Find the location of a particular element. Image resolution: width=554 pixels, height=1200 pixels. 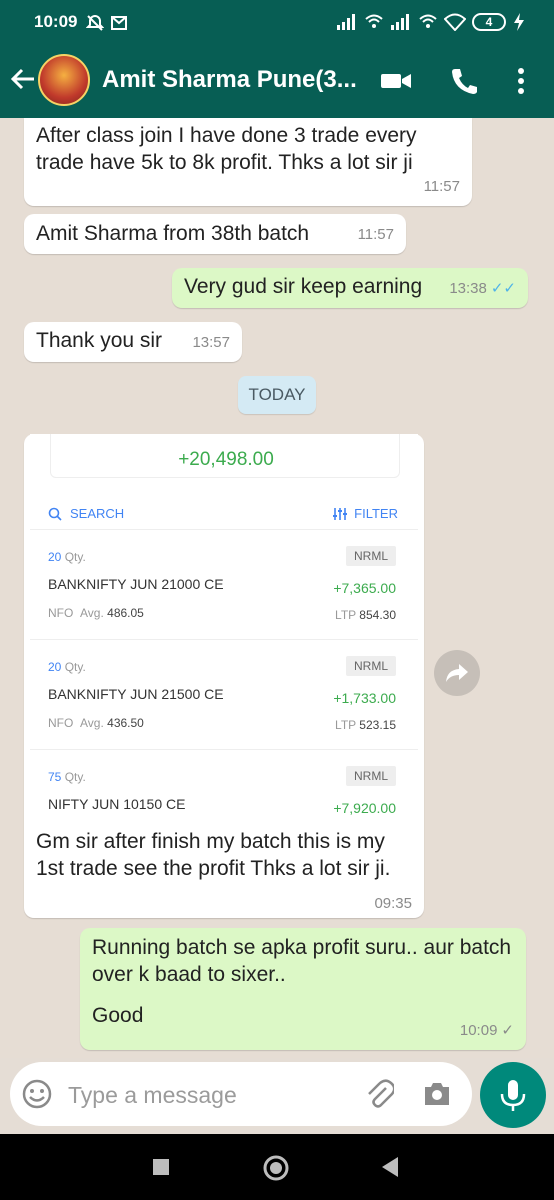

message-time: 13:57 is located at coordinates (211, 342).